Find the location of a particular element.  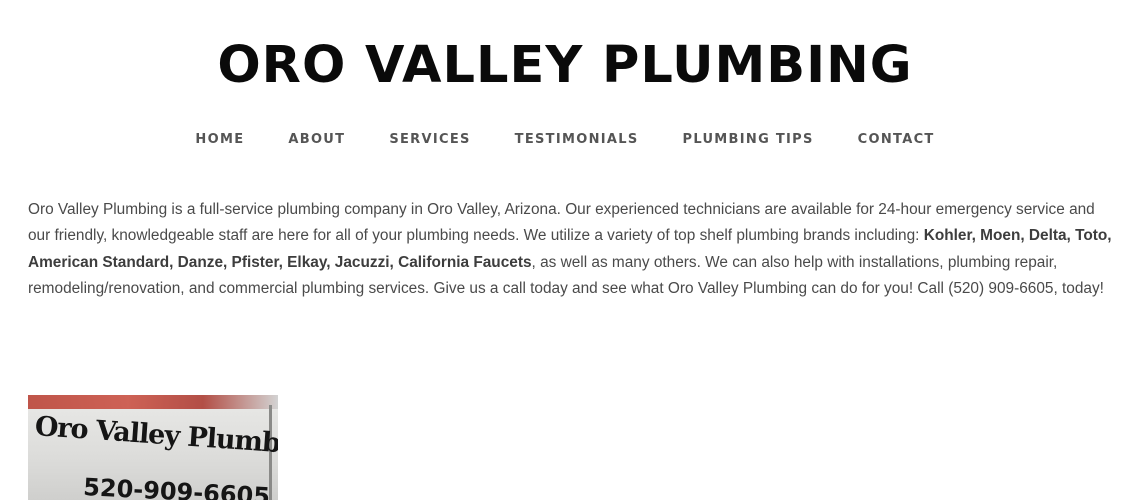

nav-item-services: SERVICES is located at coordinates (429, 140).